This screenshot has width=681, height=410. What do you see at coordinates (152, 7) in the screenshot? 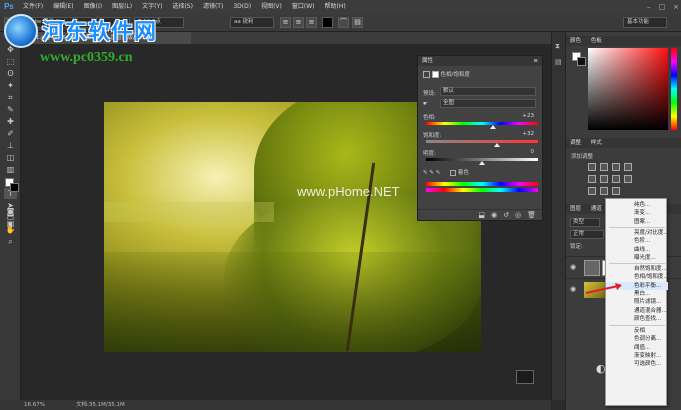
I see `menu-type: 文字(Y)` at bounding box center [152, 7].